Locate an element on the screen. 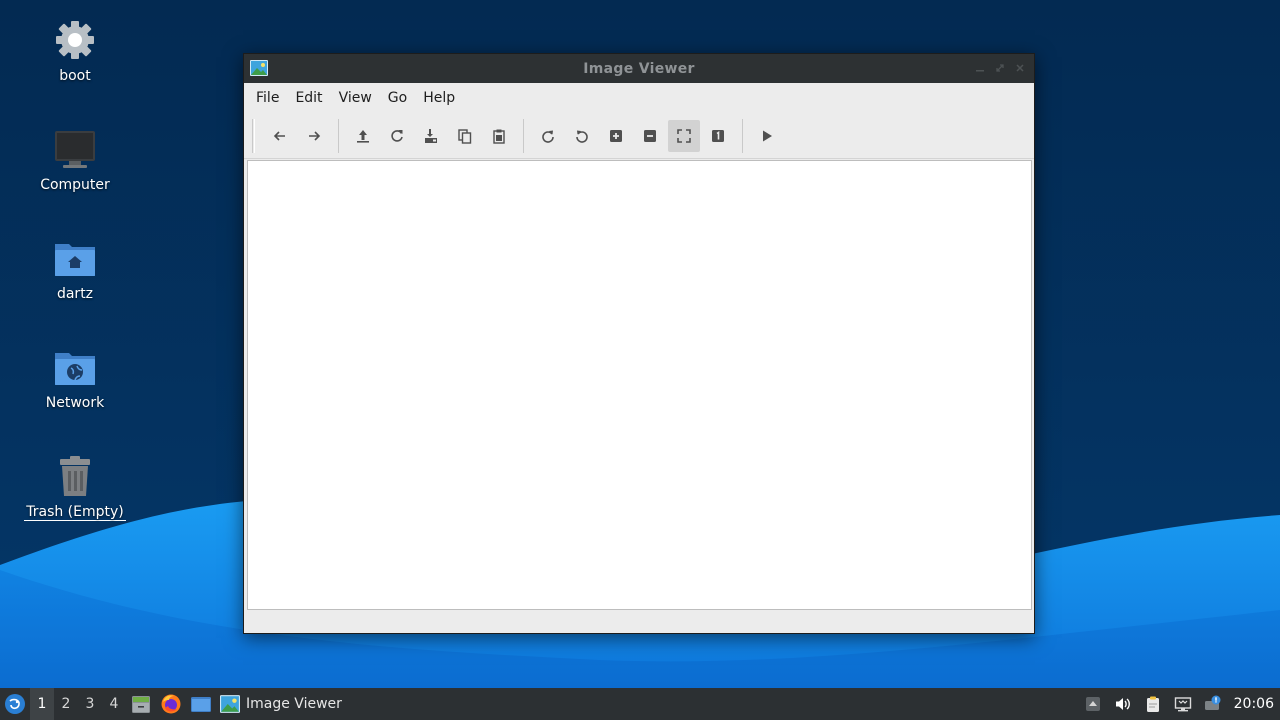 This screenshot has width=1280, height=720. rotate-counterclockwise-icon is located at coordinates (582, 136).